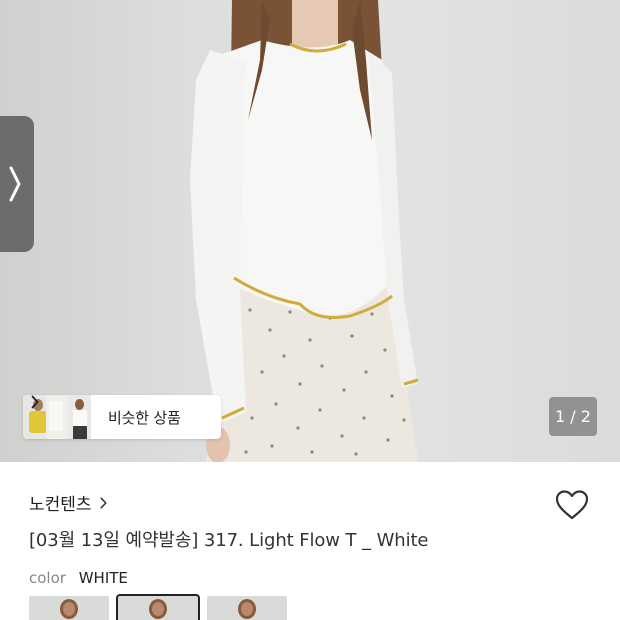 The width and height of the screenshot is (620, 620). What do you see at coordinates (144, 417) in the screenshot?
I see `similar-products-label: 비슷한 상품` at bounding box center [144, 417].